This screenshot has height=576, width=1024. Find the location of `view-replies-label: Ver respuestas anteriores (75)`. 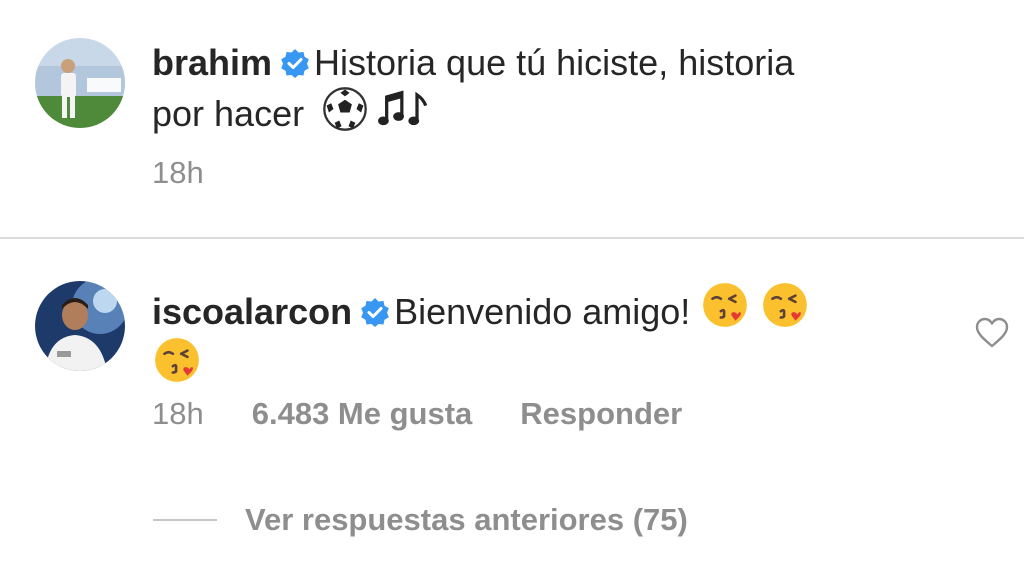

view-replies-label: Ver respuestas anteriores (75) is located at coordinates (466, 520).